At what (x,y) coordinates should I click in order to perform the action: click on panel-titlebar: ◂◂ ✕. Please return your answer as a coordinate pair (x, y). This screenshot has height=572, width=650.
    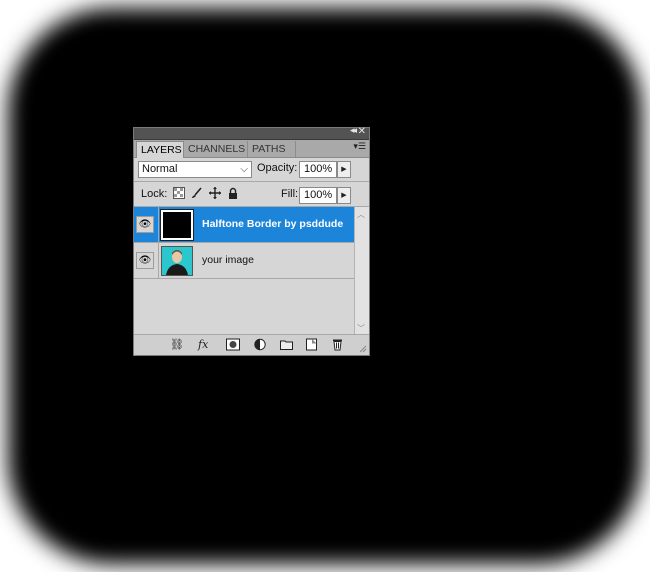
    Looking at the image, I should click on (251, 133).